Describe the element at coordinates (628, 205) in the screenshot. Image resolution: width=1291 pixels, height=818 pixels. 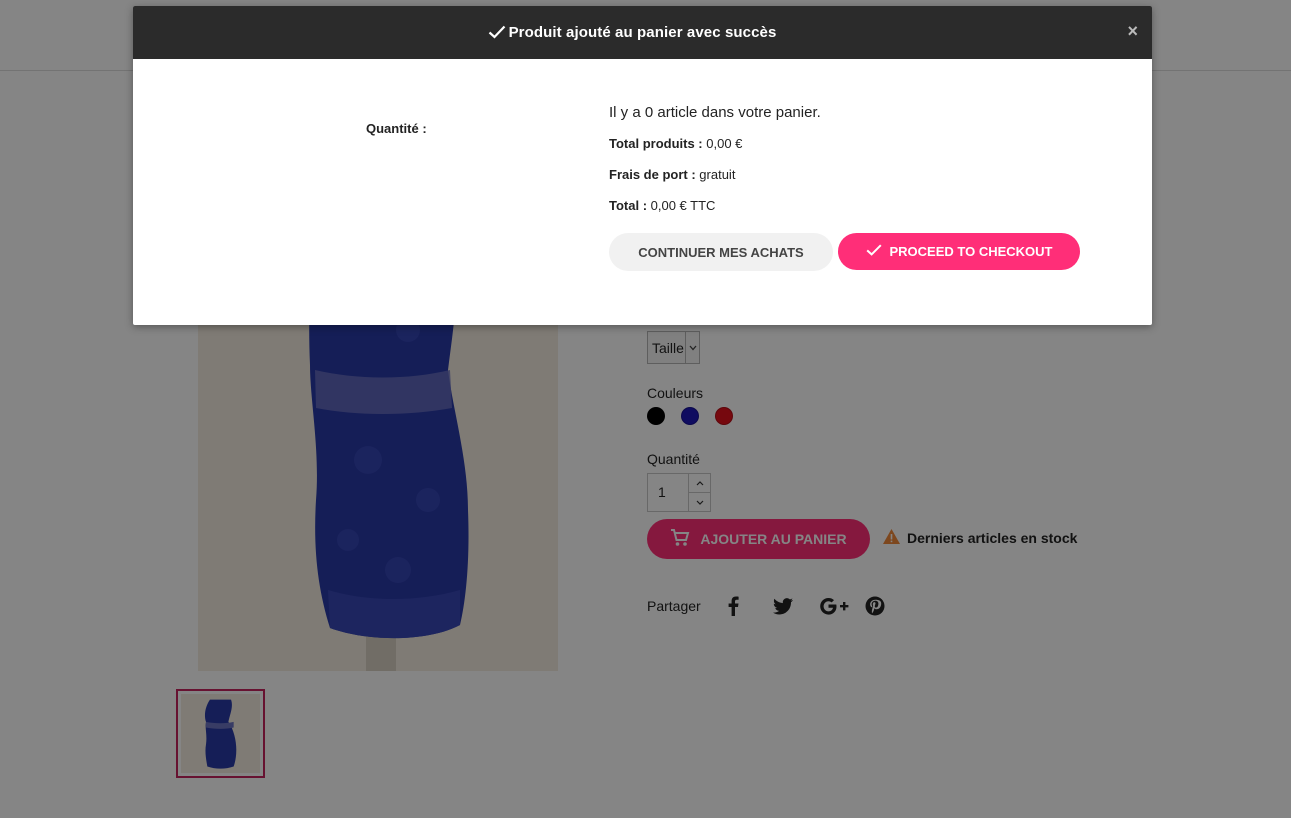
I see `total-label: Total :` at that location.